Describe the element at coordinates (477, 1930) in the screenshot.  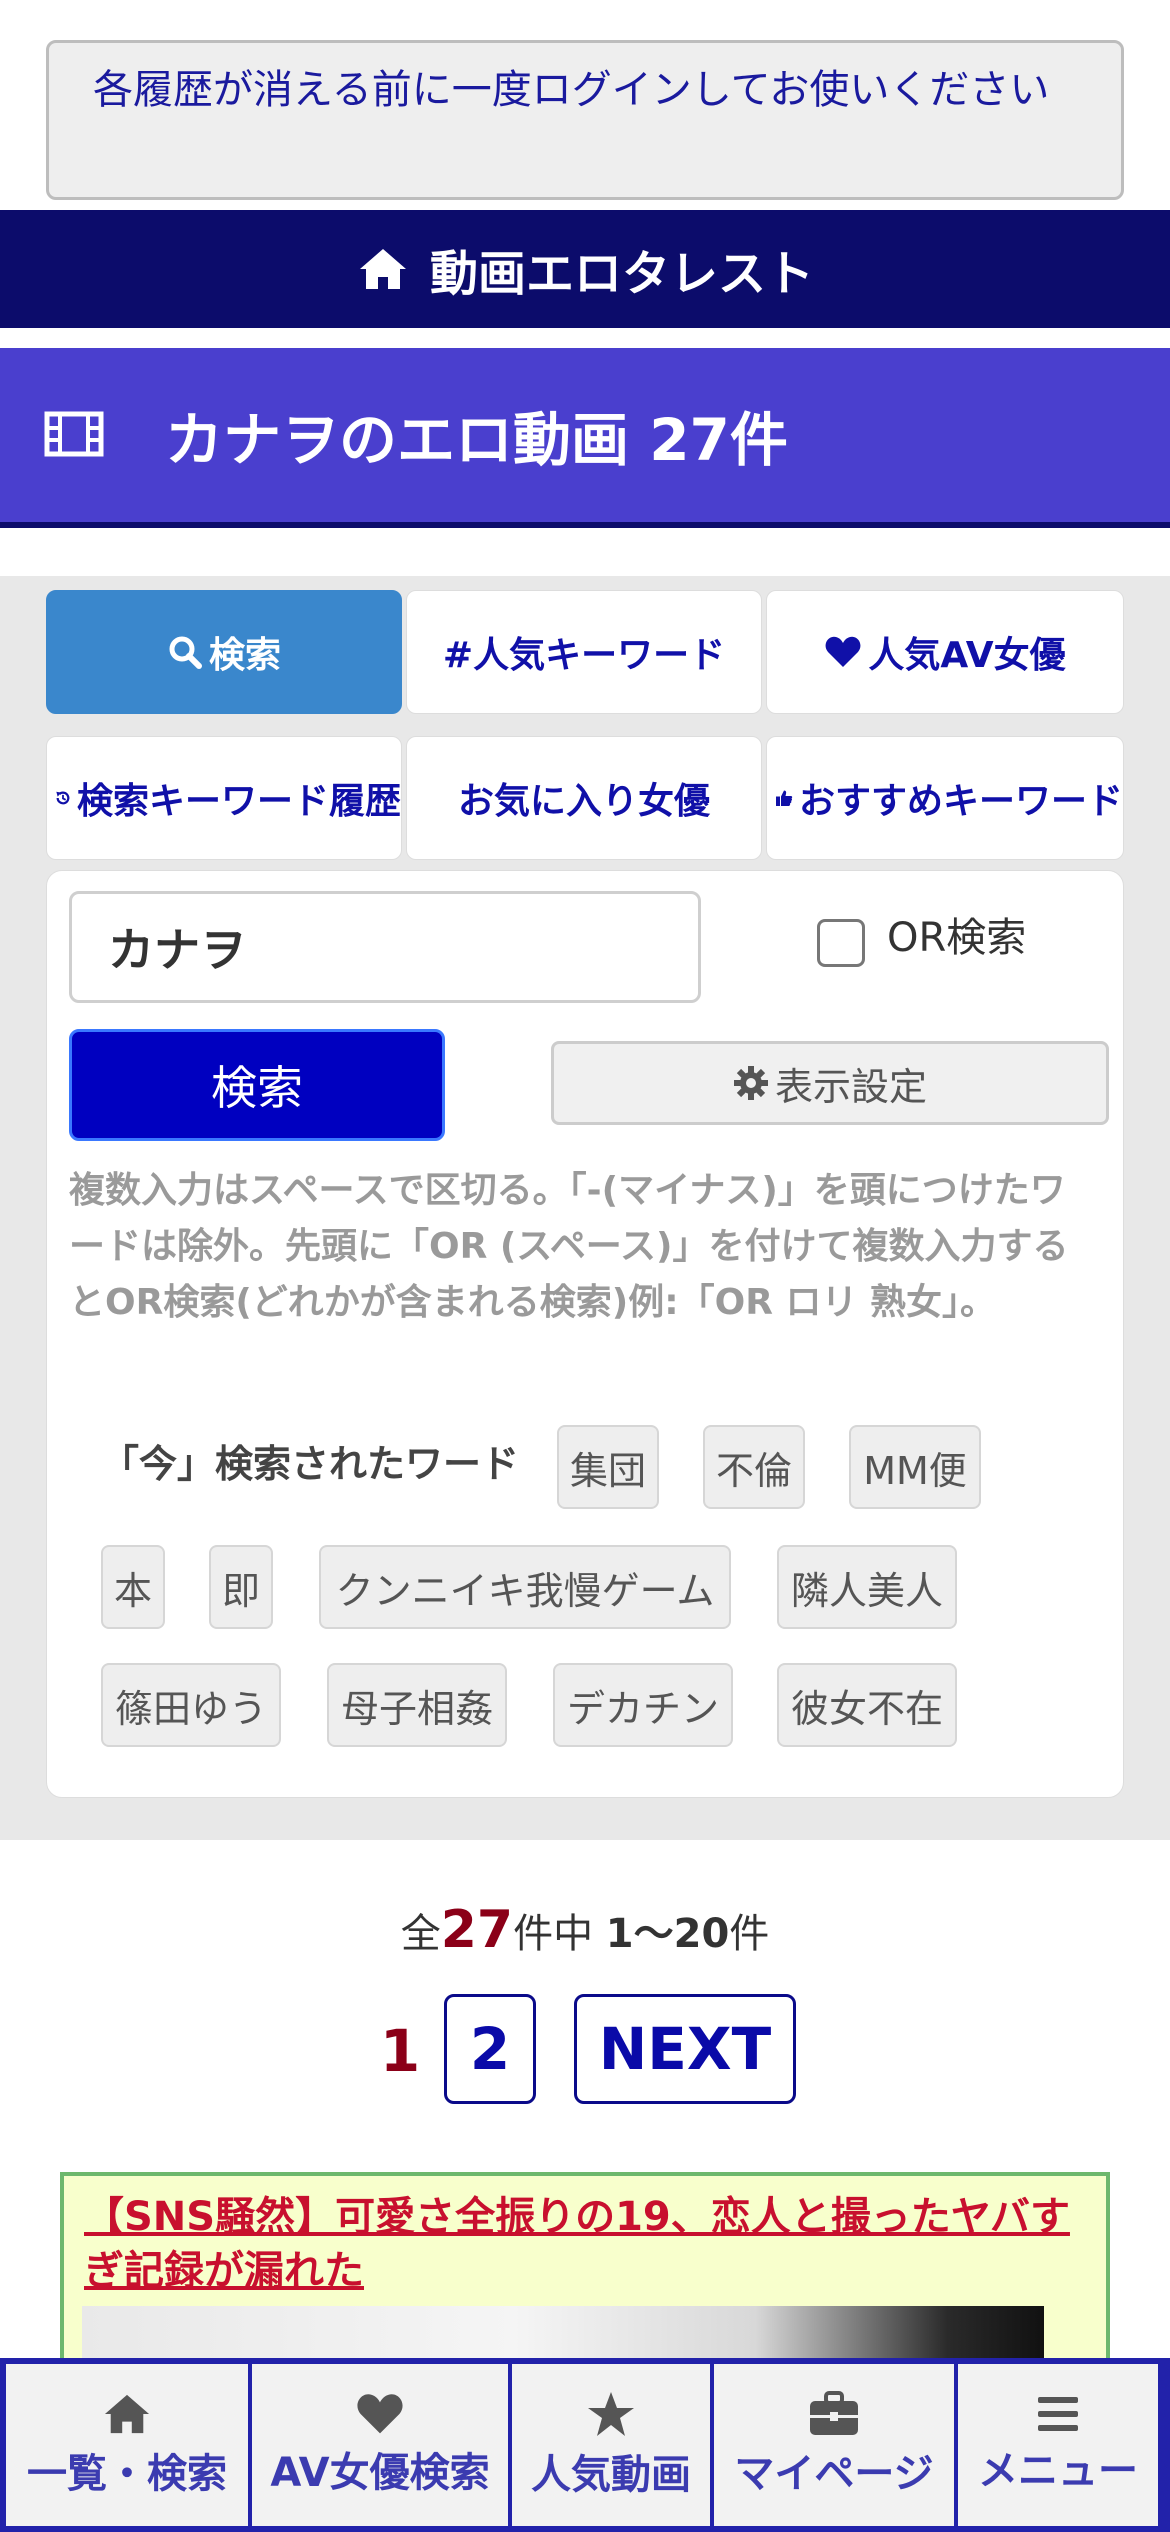
I see `total-count: 27` at that location.